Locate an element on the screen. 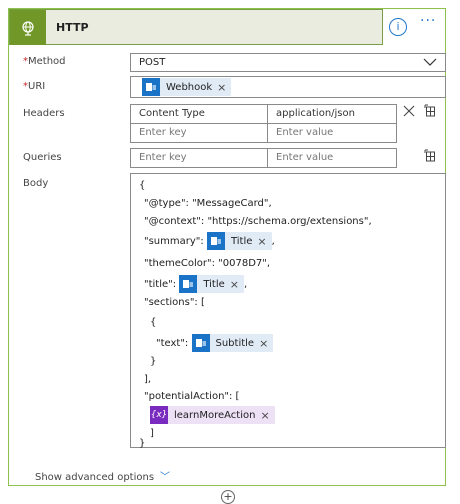 The height and width of the screenshot is (504, 460). header-key-input: Content Type is located at coordinates (199, 114).